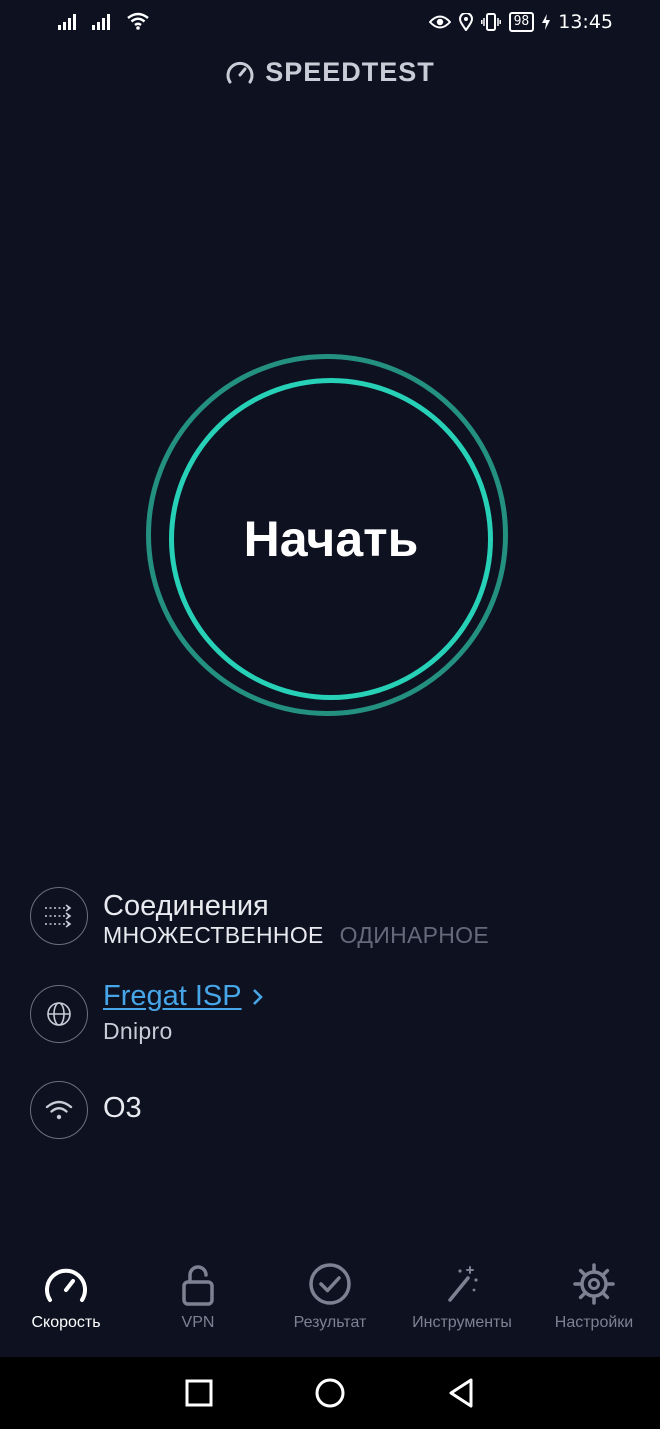 Image resolution: width=660 pixels, height=1429 pixels. Describe the element at coordinates (465, 22) in the screenshot. I see `location-icon` at that location.